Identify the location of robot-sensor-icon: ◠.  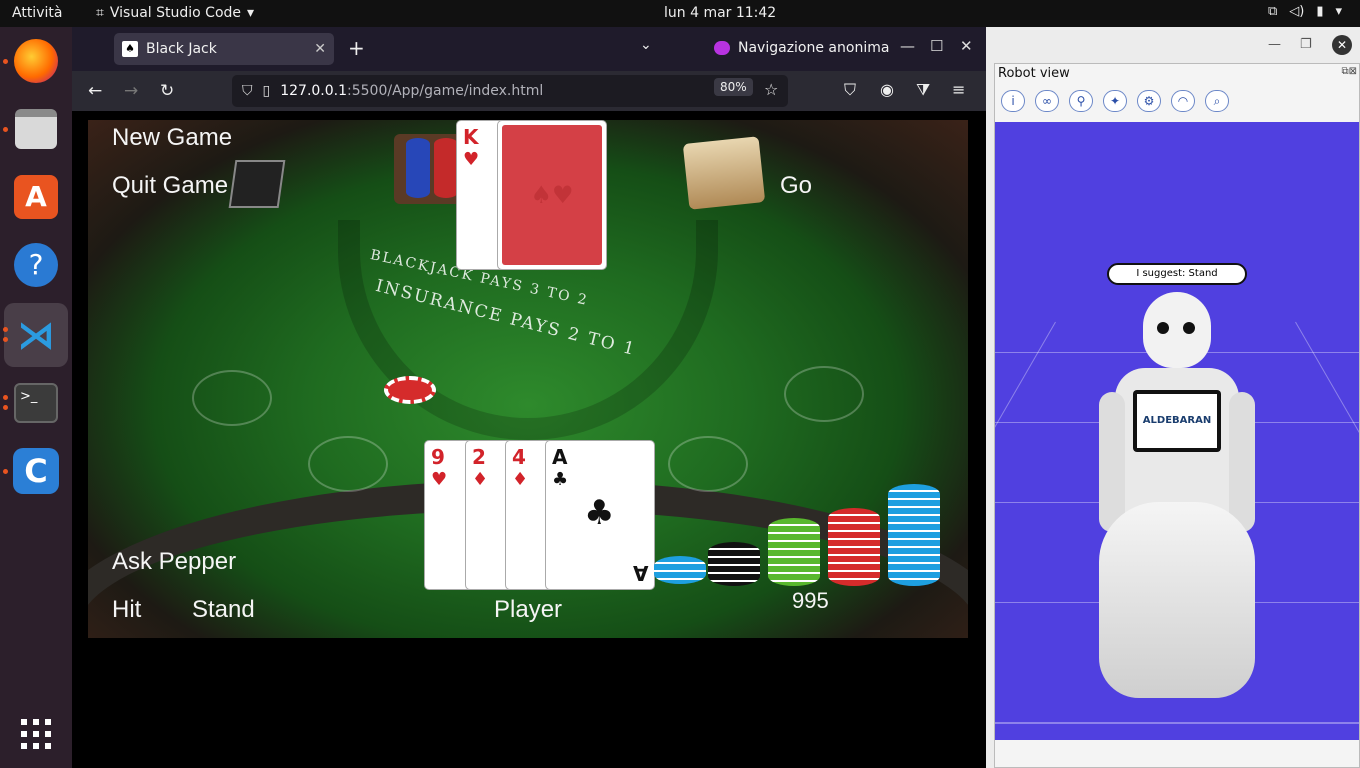
(1183, 101).